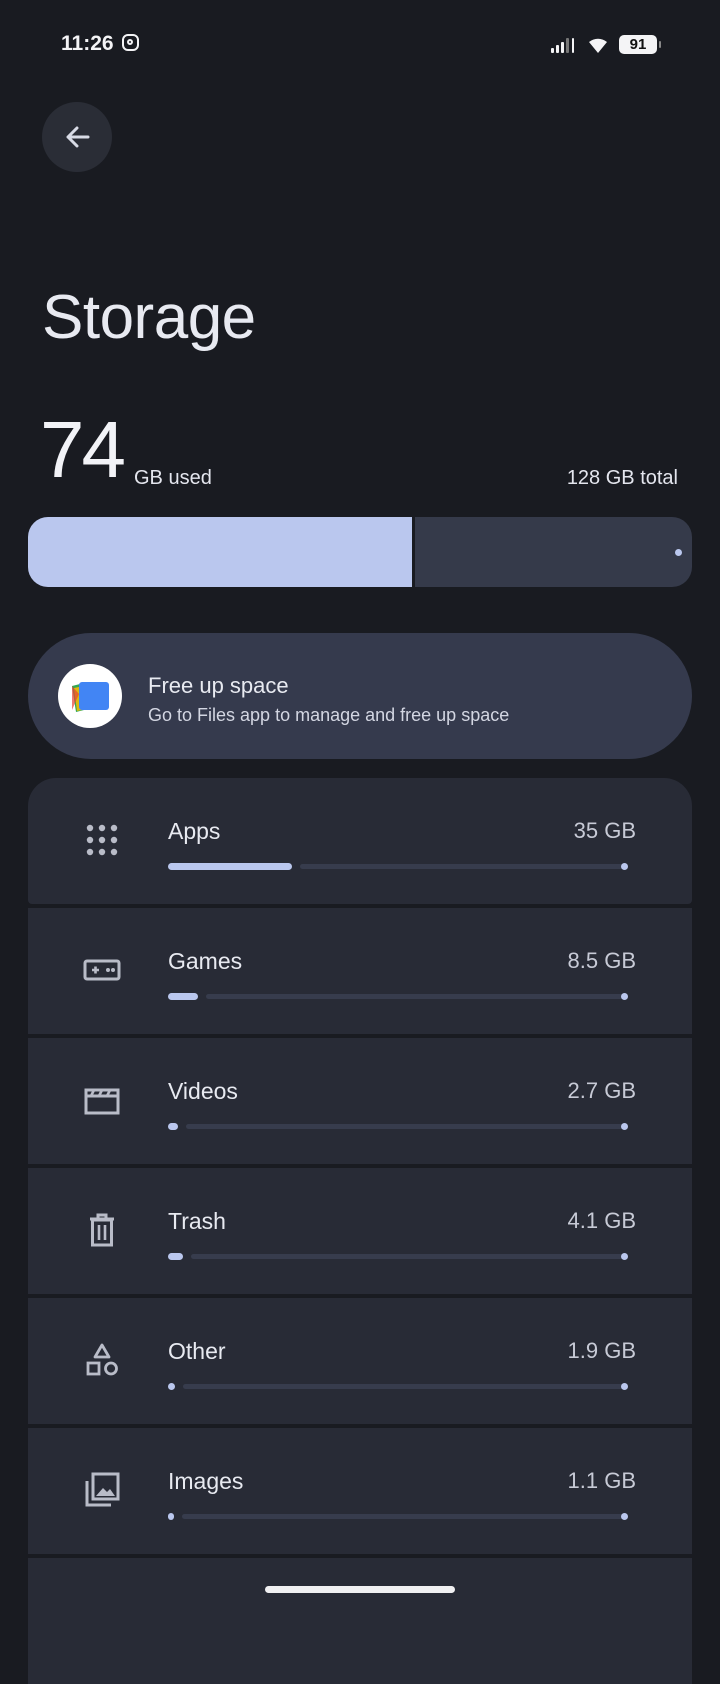  What do you see at coordinates (102, 1101) in the screenshot?
I see `video-clapper-icon` at bounding box center [102, 1101].